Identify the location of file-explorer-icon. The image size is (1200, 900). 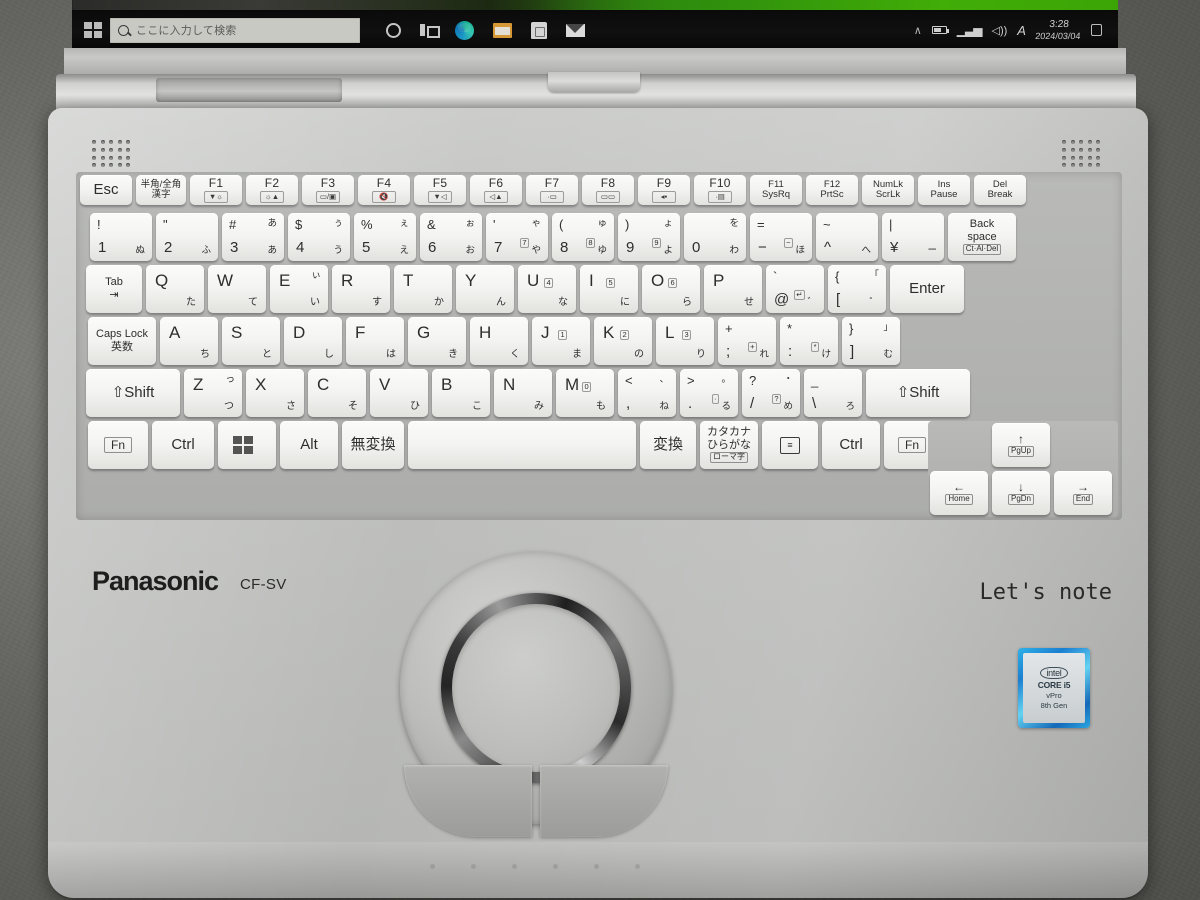
(502, 30).